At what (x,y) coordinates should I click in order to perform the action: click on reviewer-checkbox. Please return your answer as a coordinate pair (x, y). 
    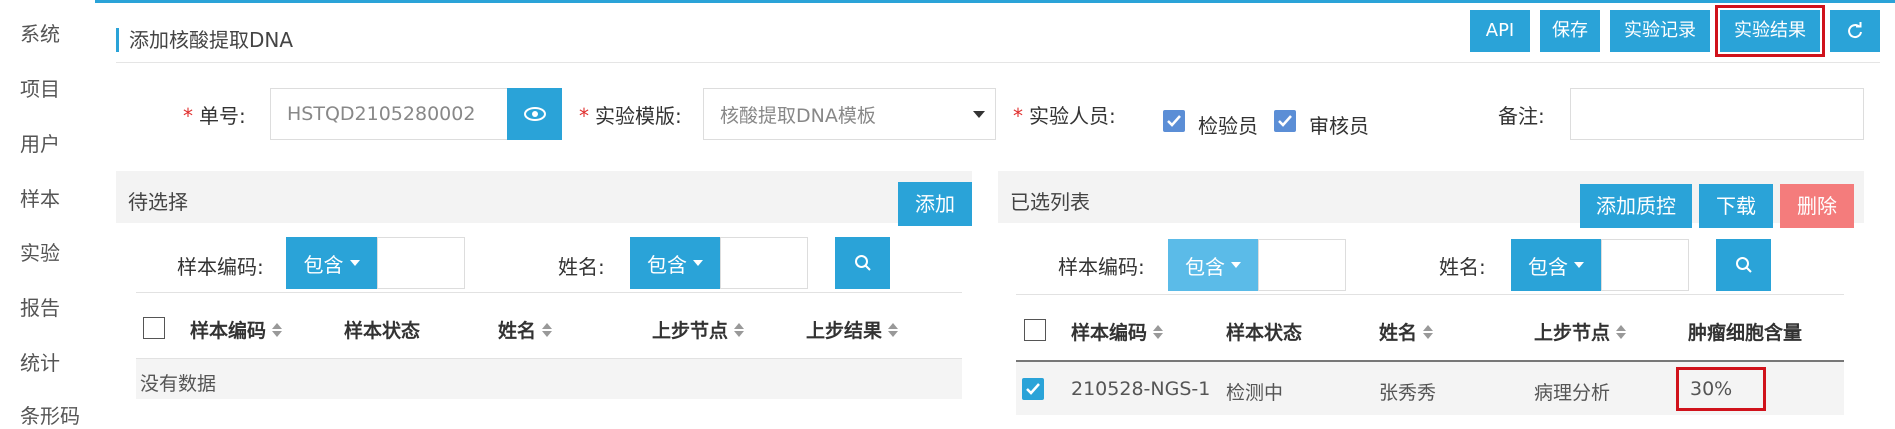
    Looking at the image, I should click on (1285, 121).